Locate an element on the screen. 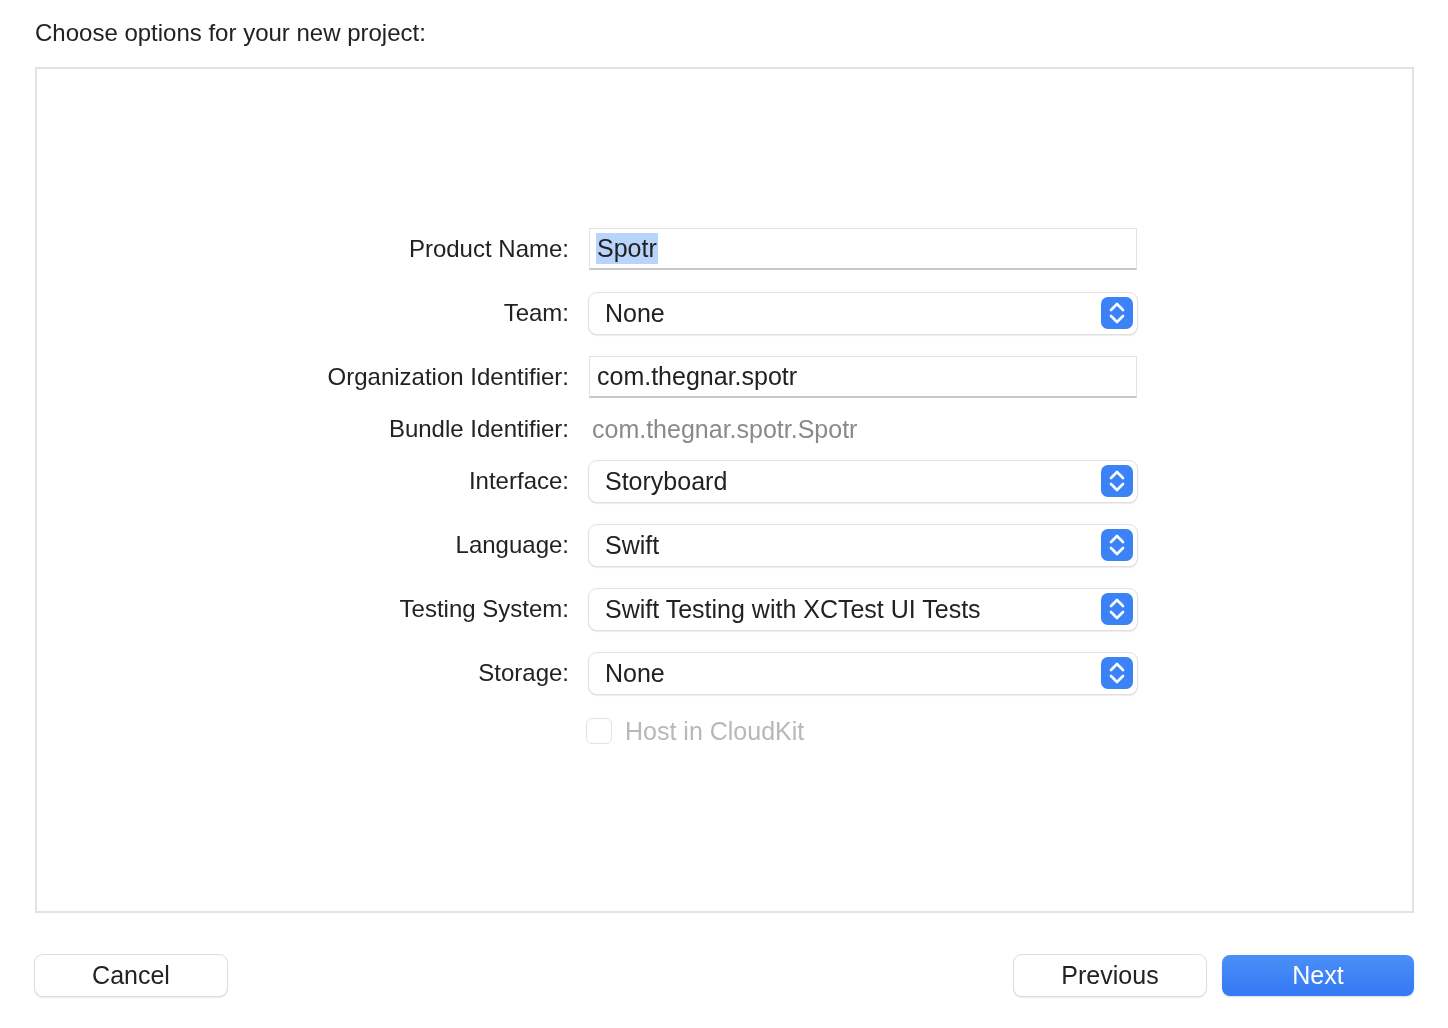  primary-button: Next is located at coordinates (1318, 975).